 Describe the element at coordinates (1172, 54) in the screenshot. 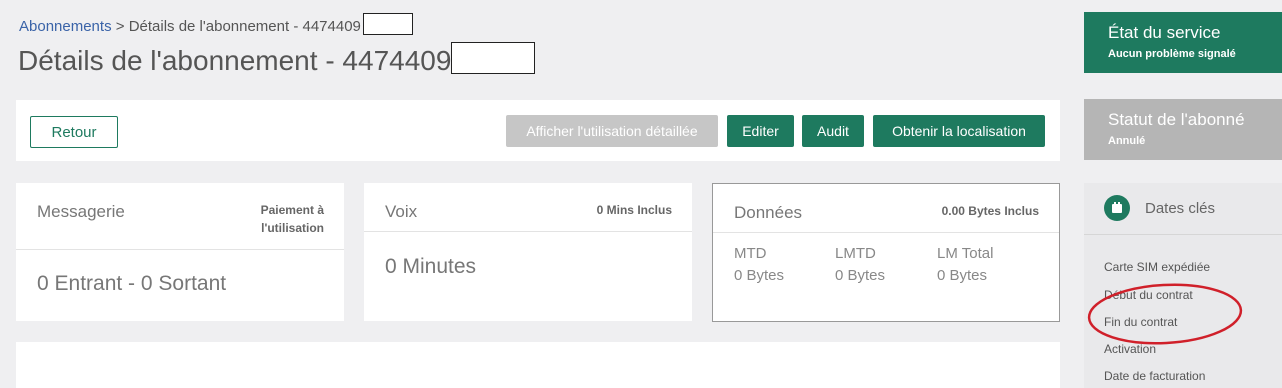

I see `service-status-subtitle: Aucun problème signalé` at that location.